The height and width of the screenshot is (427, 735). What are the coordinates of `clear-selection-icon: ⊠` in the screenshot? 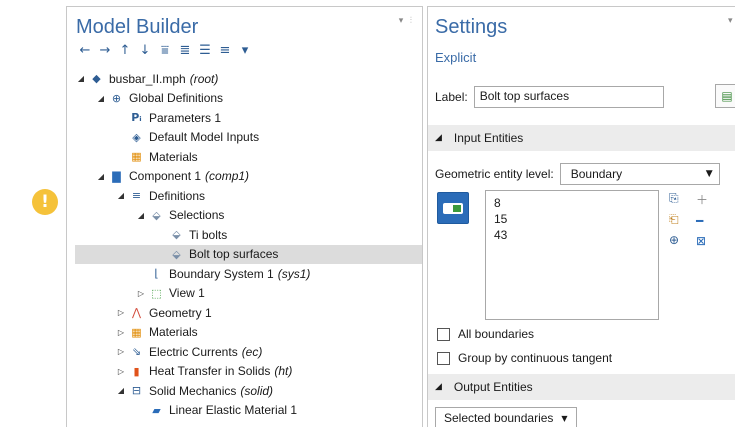 It's located at (702, 241).